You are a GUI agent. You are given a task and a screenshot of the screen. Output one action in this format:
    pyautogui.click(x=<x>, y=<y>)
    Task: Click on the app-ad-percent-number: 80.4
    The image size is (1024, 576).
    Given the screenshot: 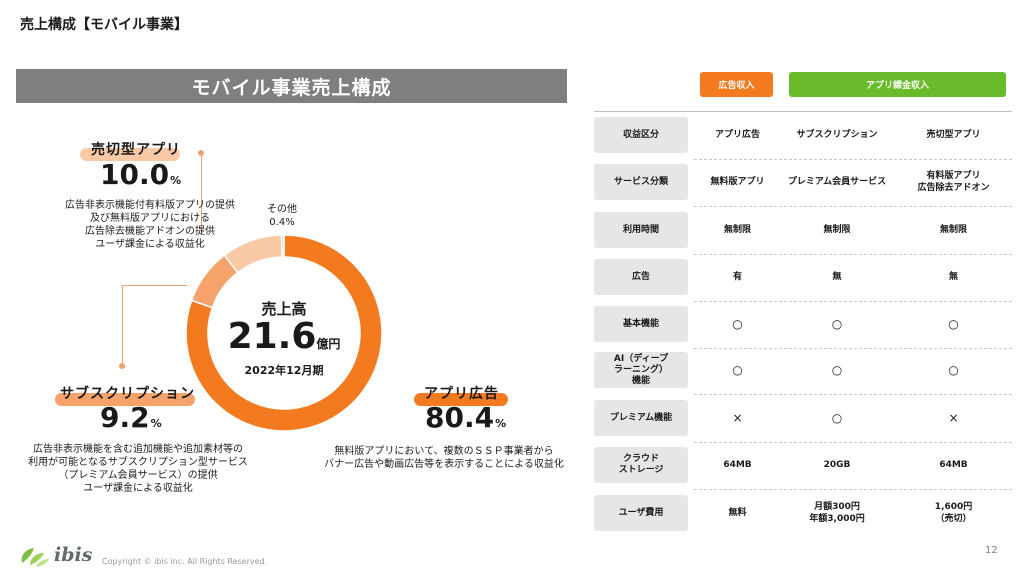 What is the action you would take?
    pyautogui.click(x=460, y=417)
    